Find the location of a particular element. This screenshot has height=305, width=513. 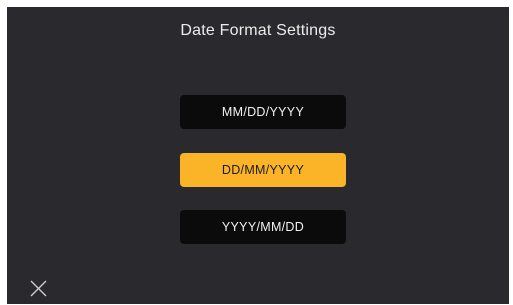

option-yyyy-mm-dd: YYYY/MM/DD is located at coordinates (263, 227).